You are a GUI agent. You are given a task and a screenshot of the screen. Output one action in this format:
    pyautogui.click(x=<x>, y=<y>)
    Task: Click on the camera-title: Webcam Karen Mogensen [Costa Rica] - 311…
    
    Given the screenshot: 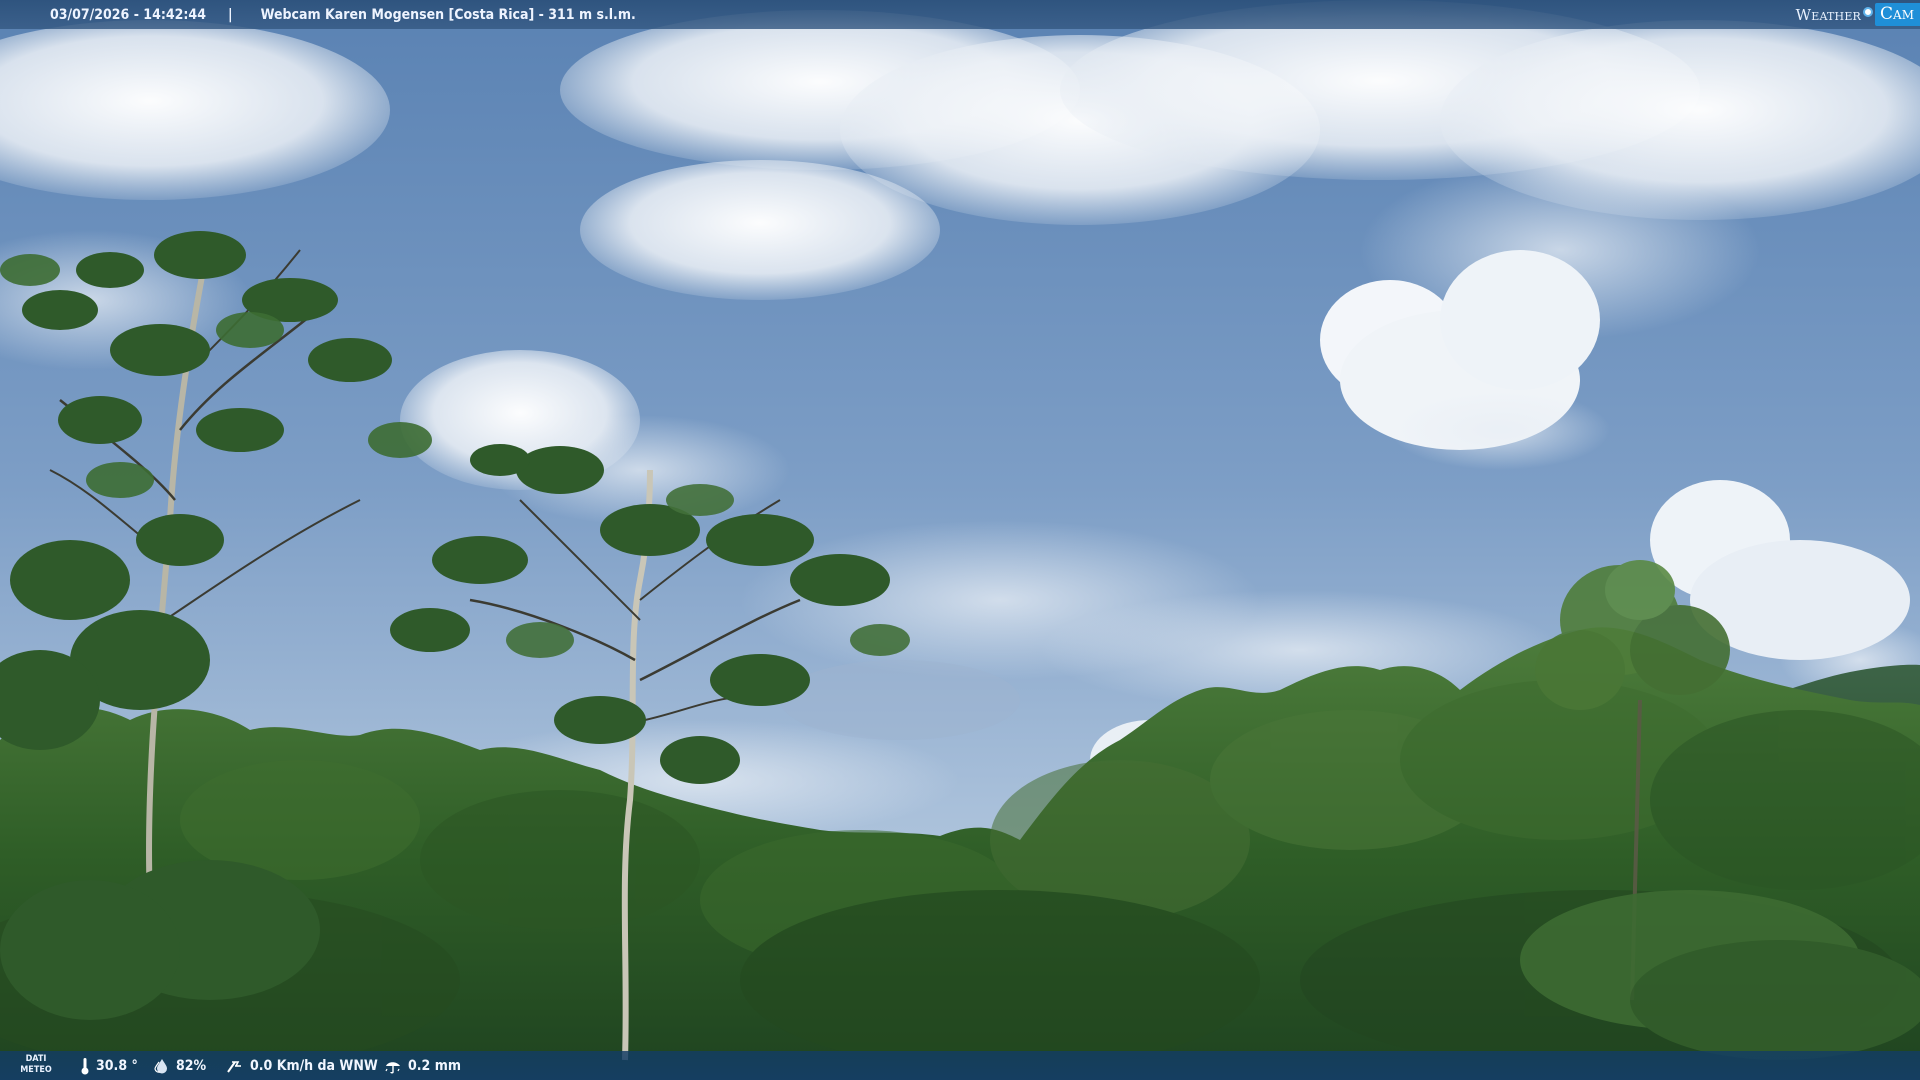 What is the action you would take?
    pyautogui.click(x=448, y=14)
    